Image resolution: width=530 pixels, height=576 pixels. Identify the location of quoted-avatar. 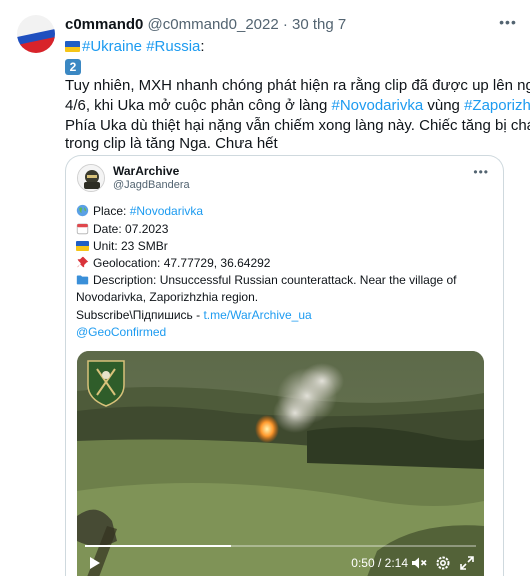
(91, 178).